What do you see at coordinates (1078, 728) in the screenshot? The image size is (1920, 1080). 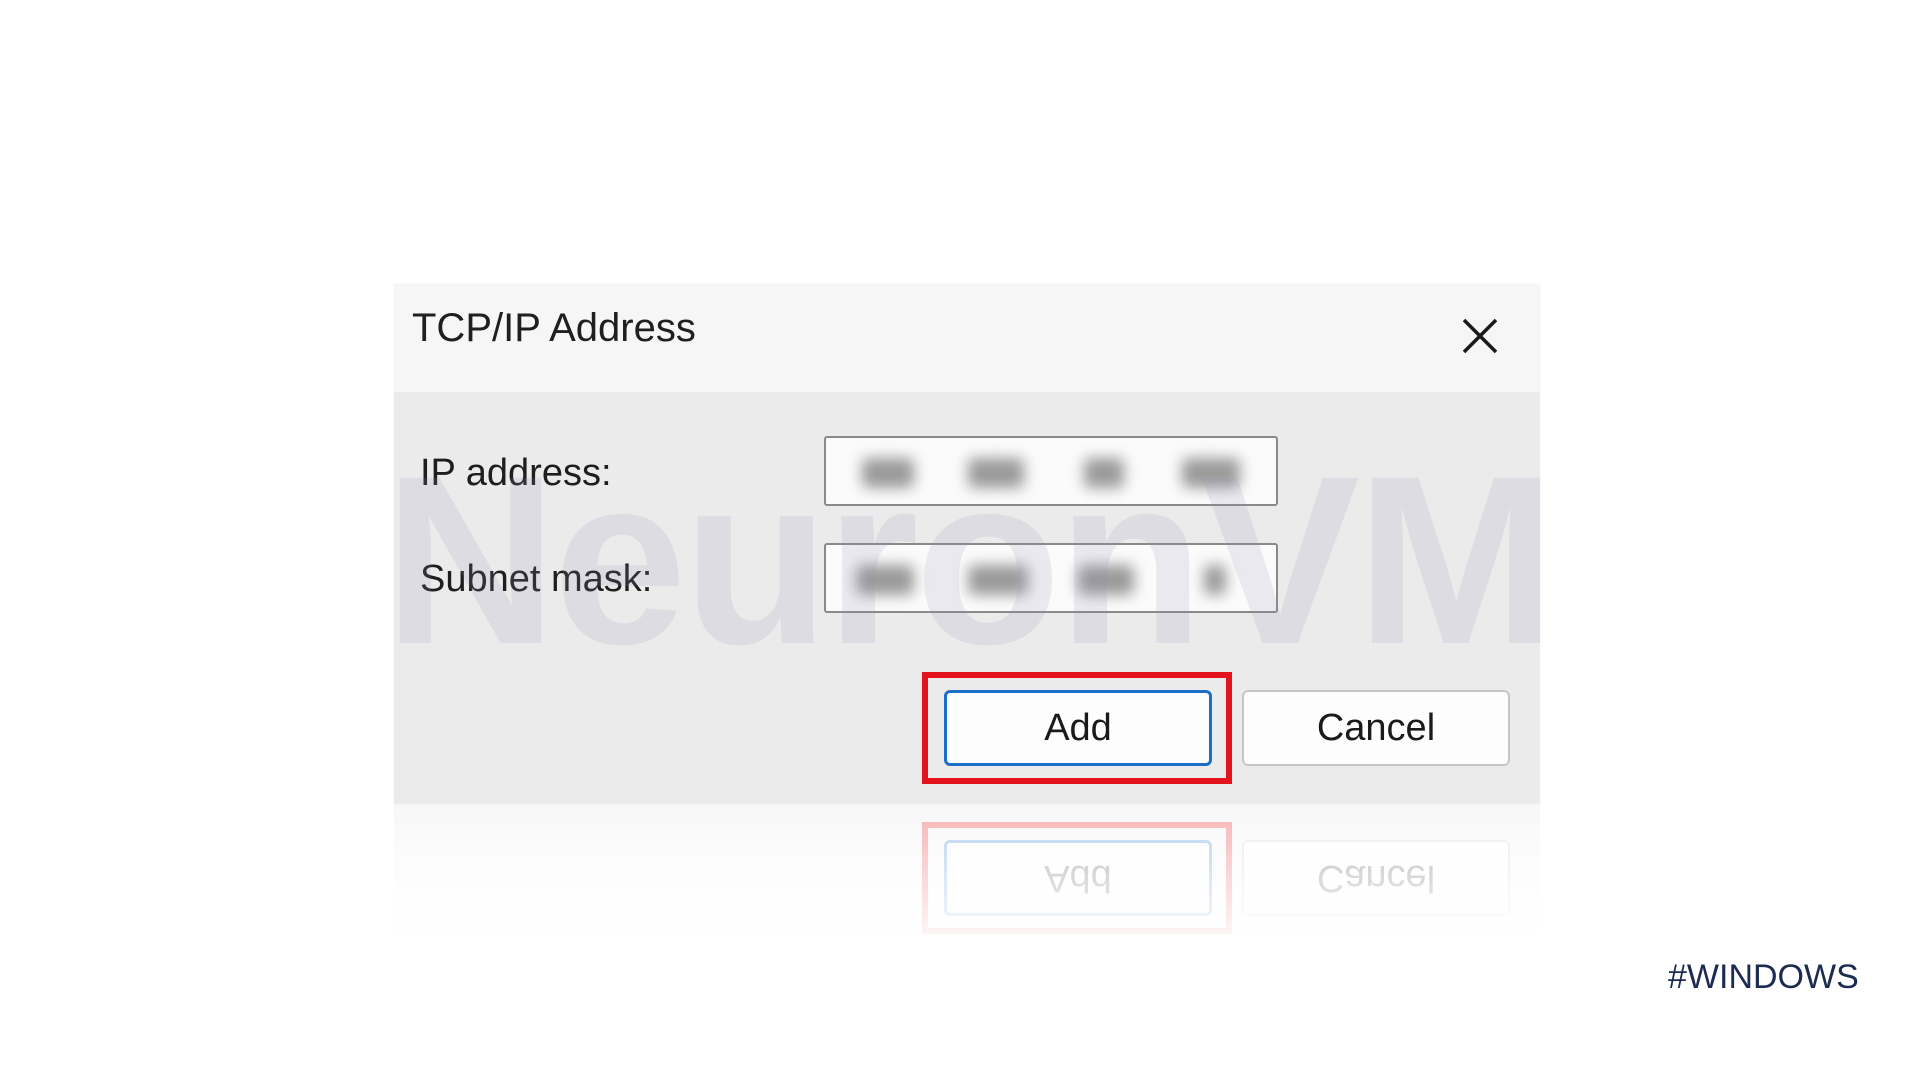 I see `add-button: Add` at bounding box center [1078, 728].